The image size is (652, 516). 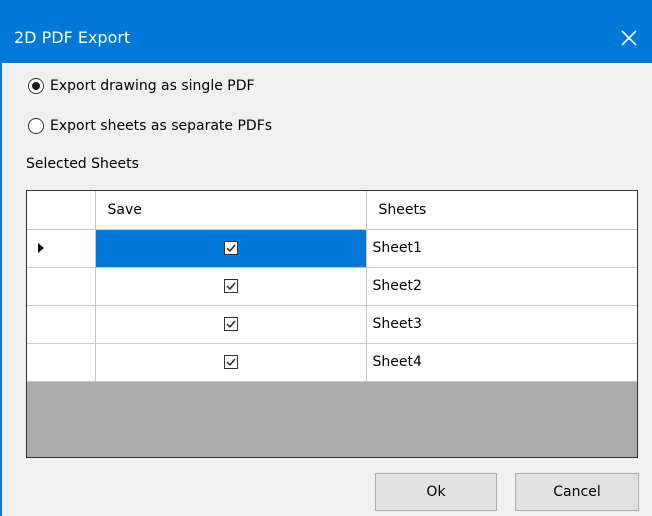 What do you see at coordinates (436, 492) in the screenshot?
I see `ok-button: Ok` at bounding box center [436, 492].